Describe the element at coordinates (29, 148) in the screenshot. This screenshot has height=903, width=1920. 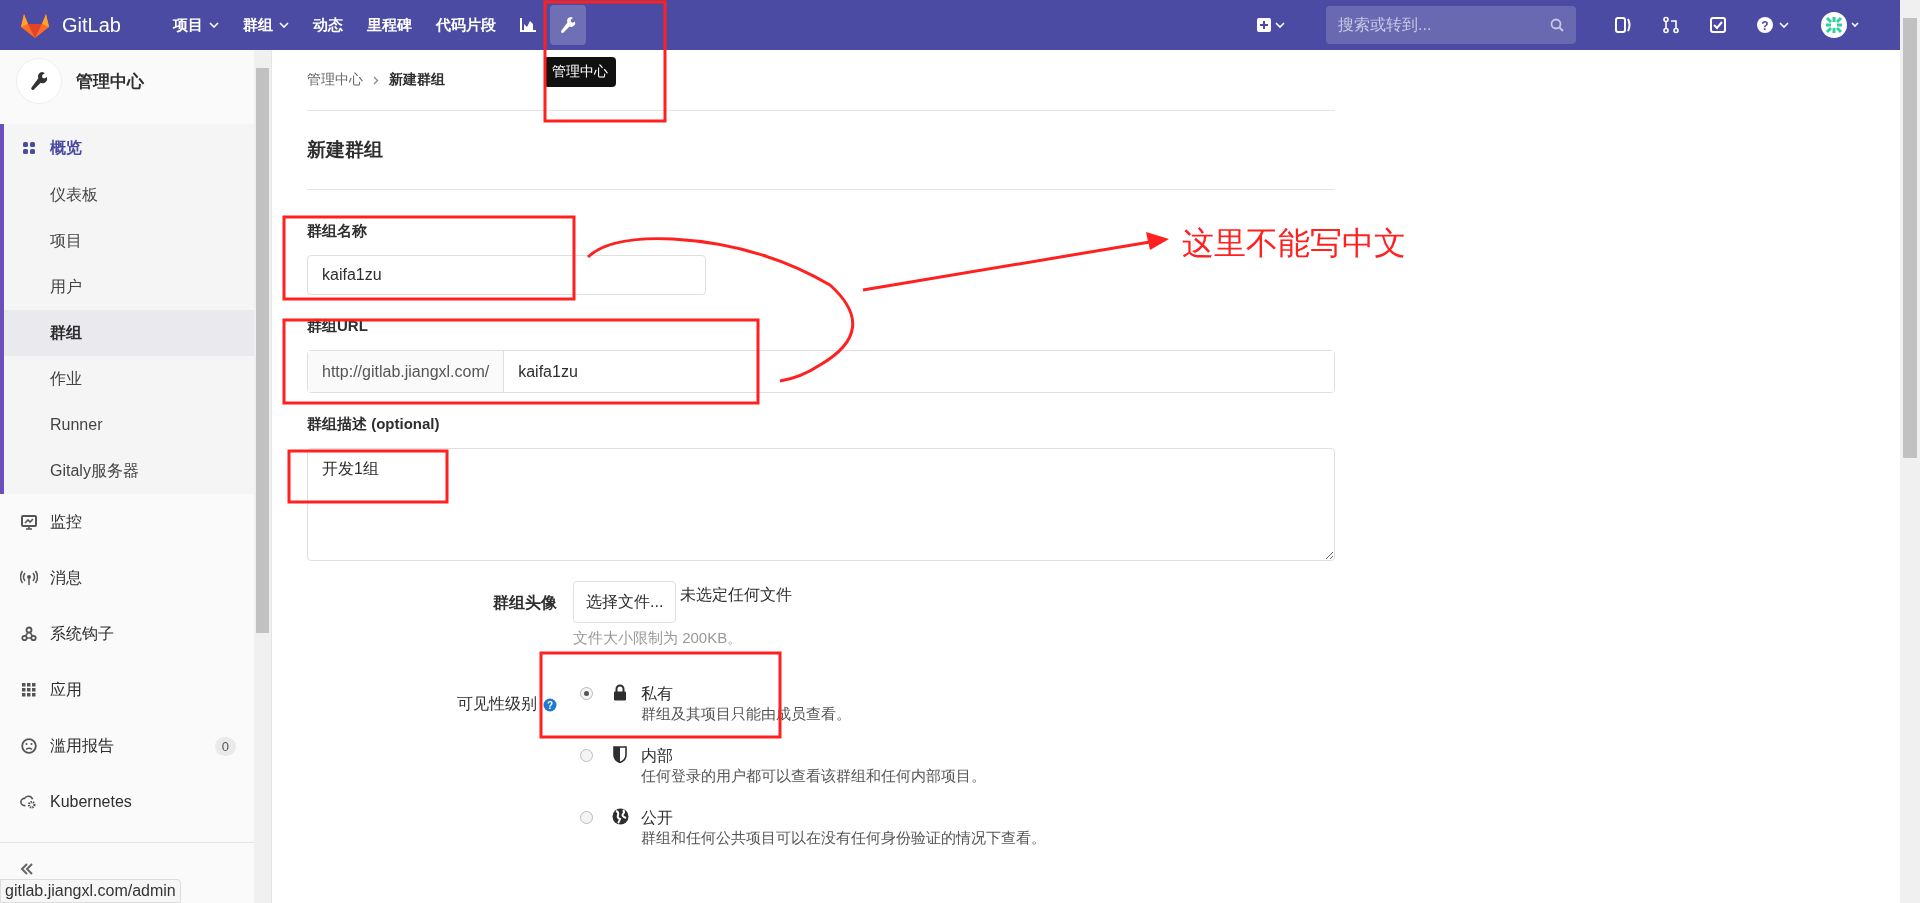
I see `grid-icon` at that location.